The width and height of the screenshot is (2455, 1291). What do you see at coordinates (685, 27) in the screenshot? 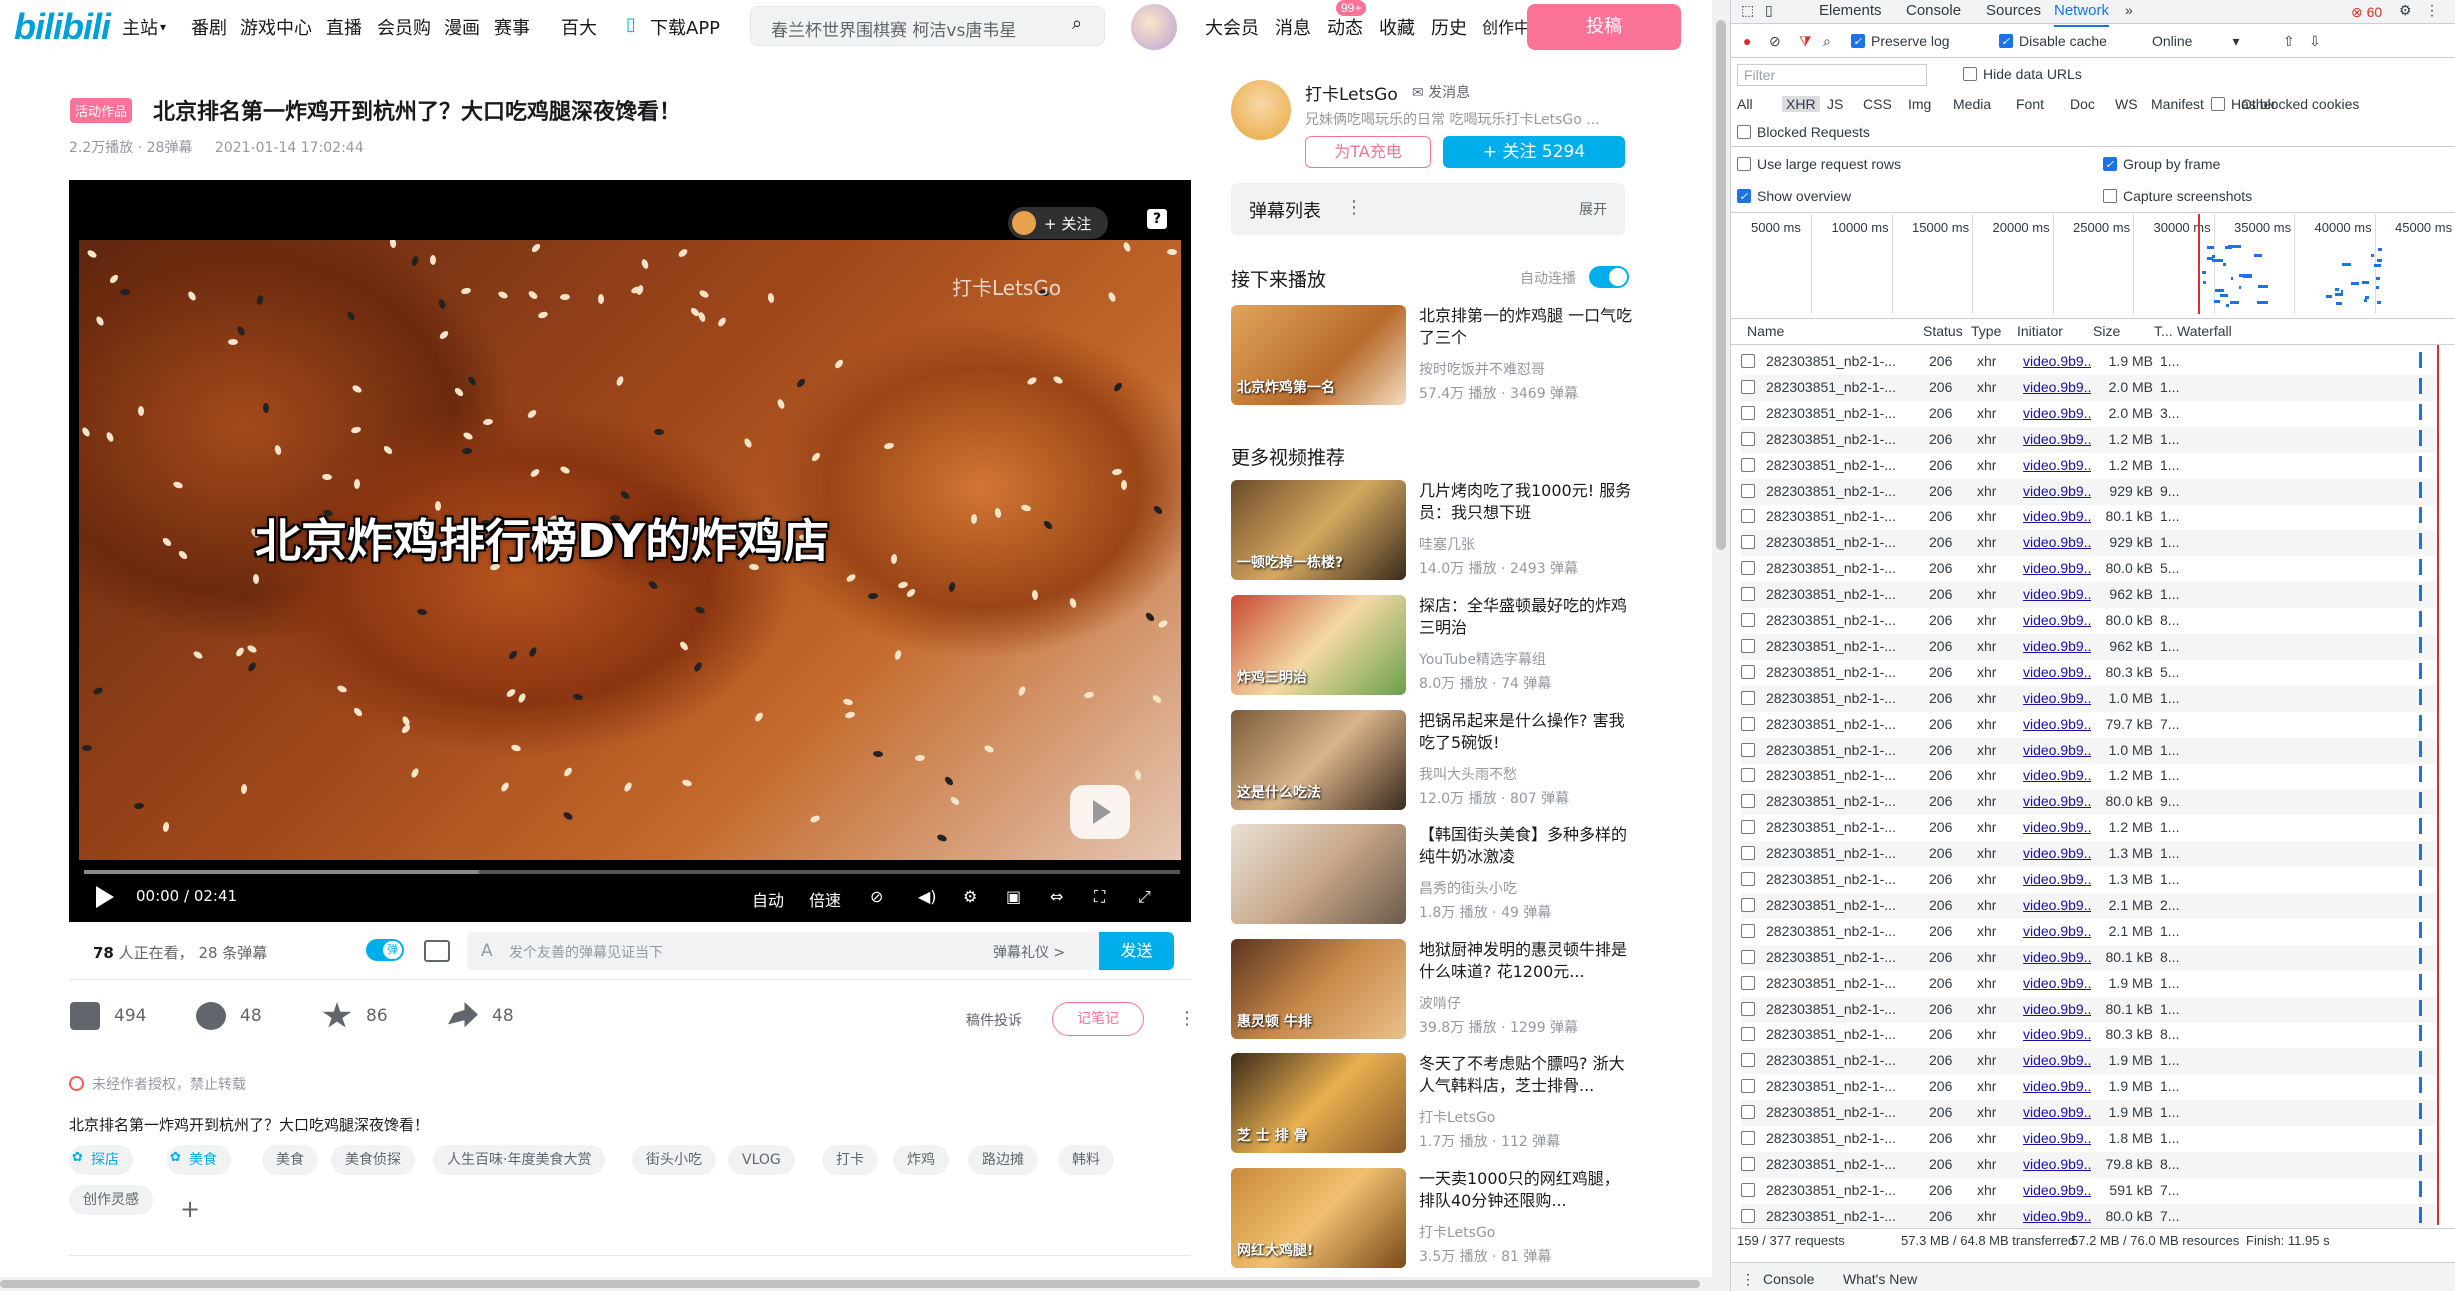
I see `nav-download-app: 下载APP` at bounding box center [685, 27].